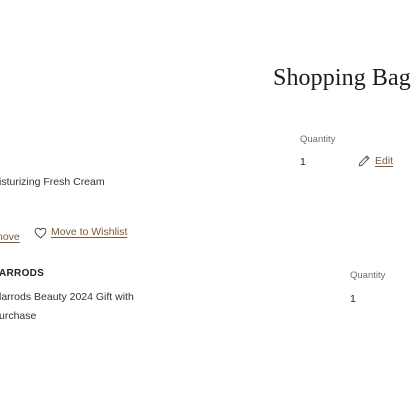 This screenshot has width=420, height=420. I want to click on remove-label: nove, so click(10, 237).